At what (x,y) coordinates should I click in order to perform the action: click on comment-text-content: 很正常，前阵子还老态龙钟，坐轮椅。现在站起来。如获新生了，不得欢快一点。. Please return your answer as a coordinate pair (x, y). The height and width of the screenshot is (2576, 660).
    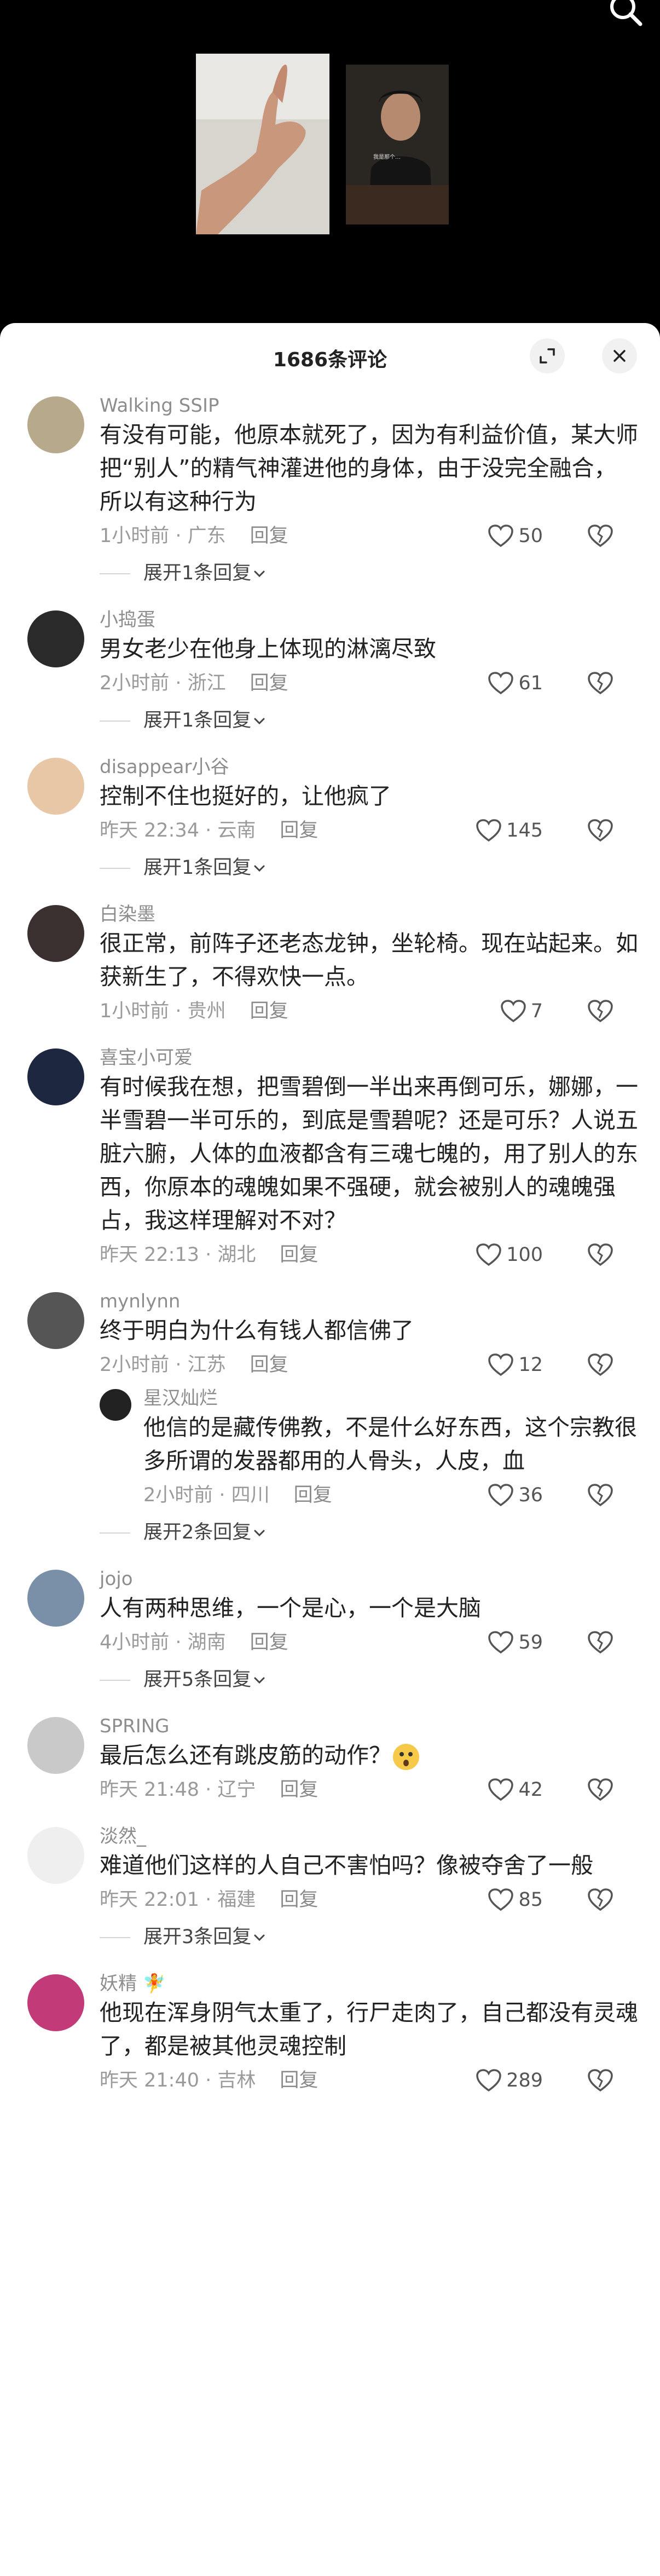
    Looking at the image, I should click on (369, 960).